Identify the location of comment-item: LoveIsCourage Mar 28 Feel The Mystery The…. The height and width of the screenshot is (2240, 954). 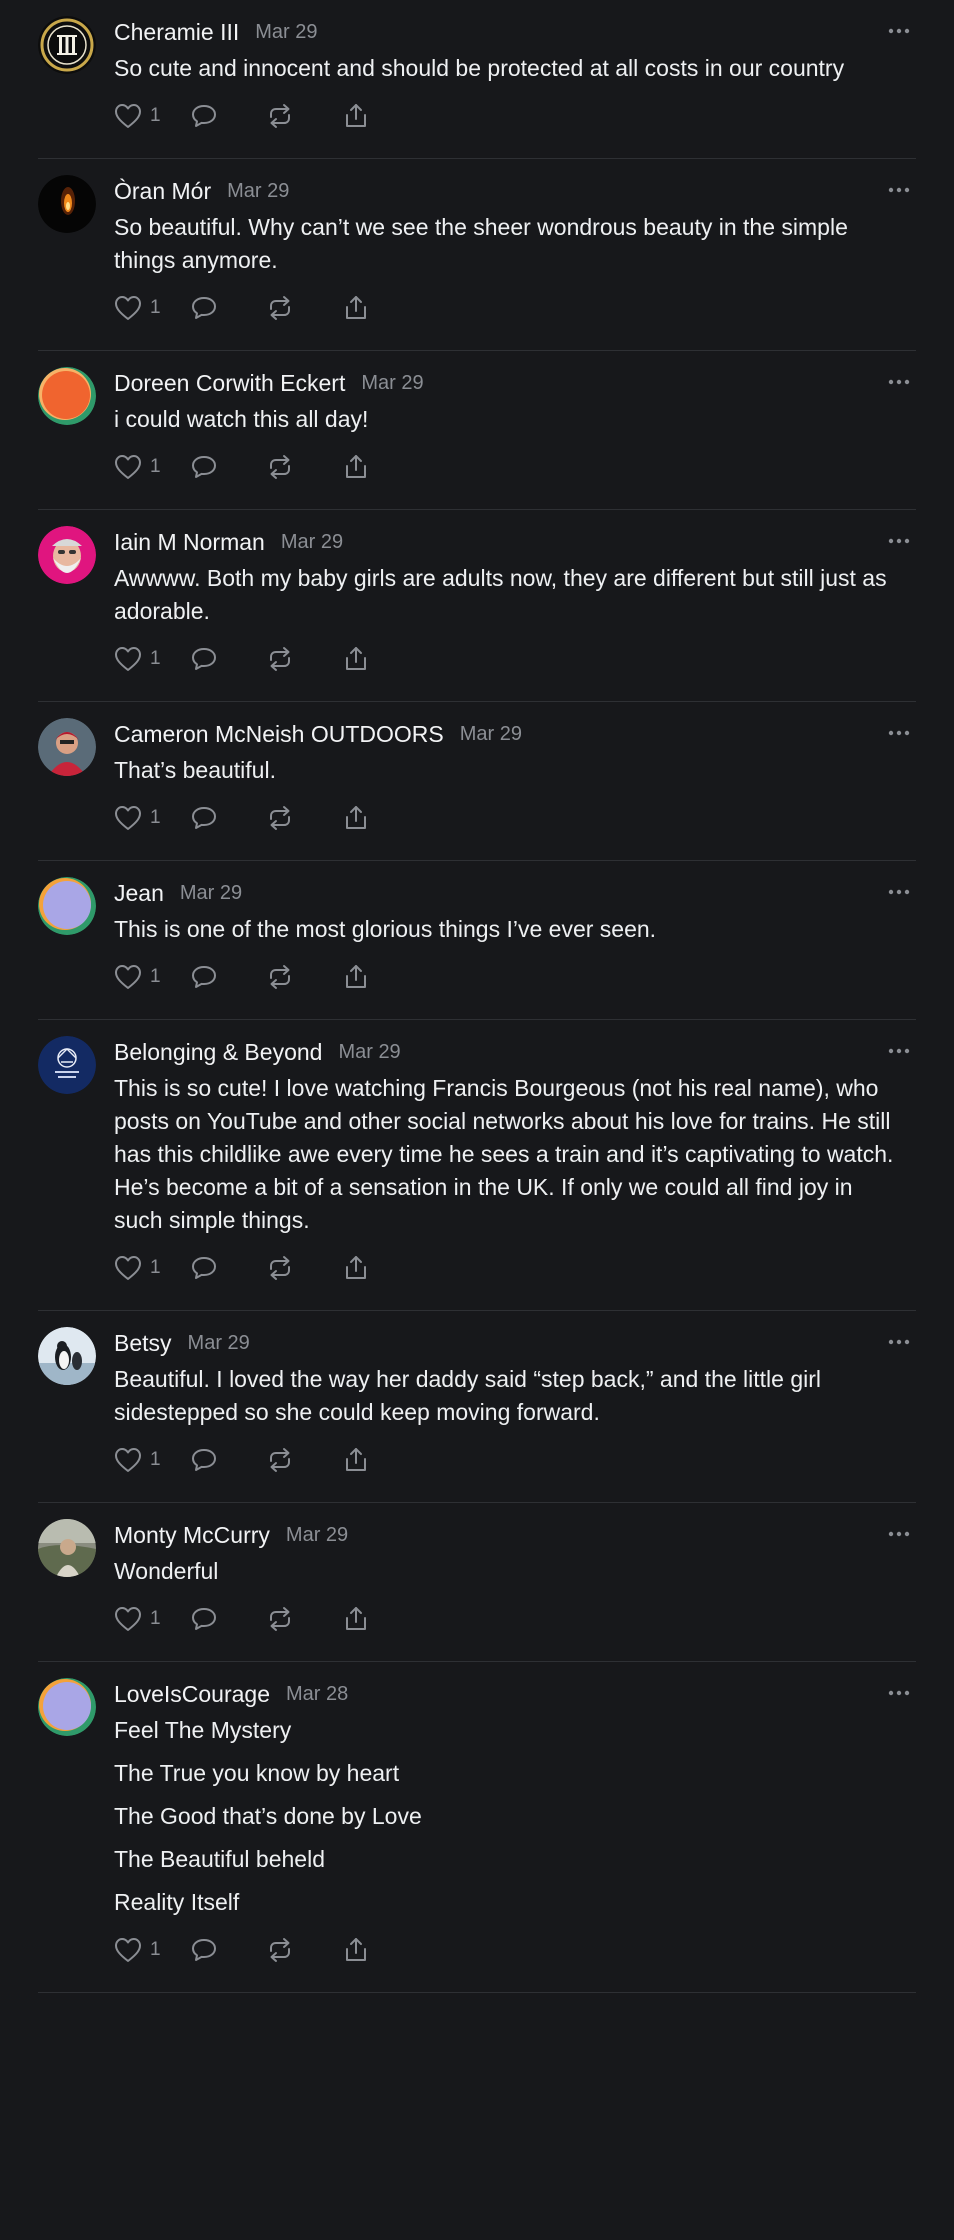
(477, 1827).